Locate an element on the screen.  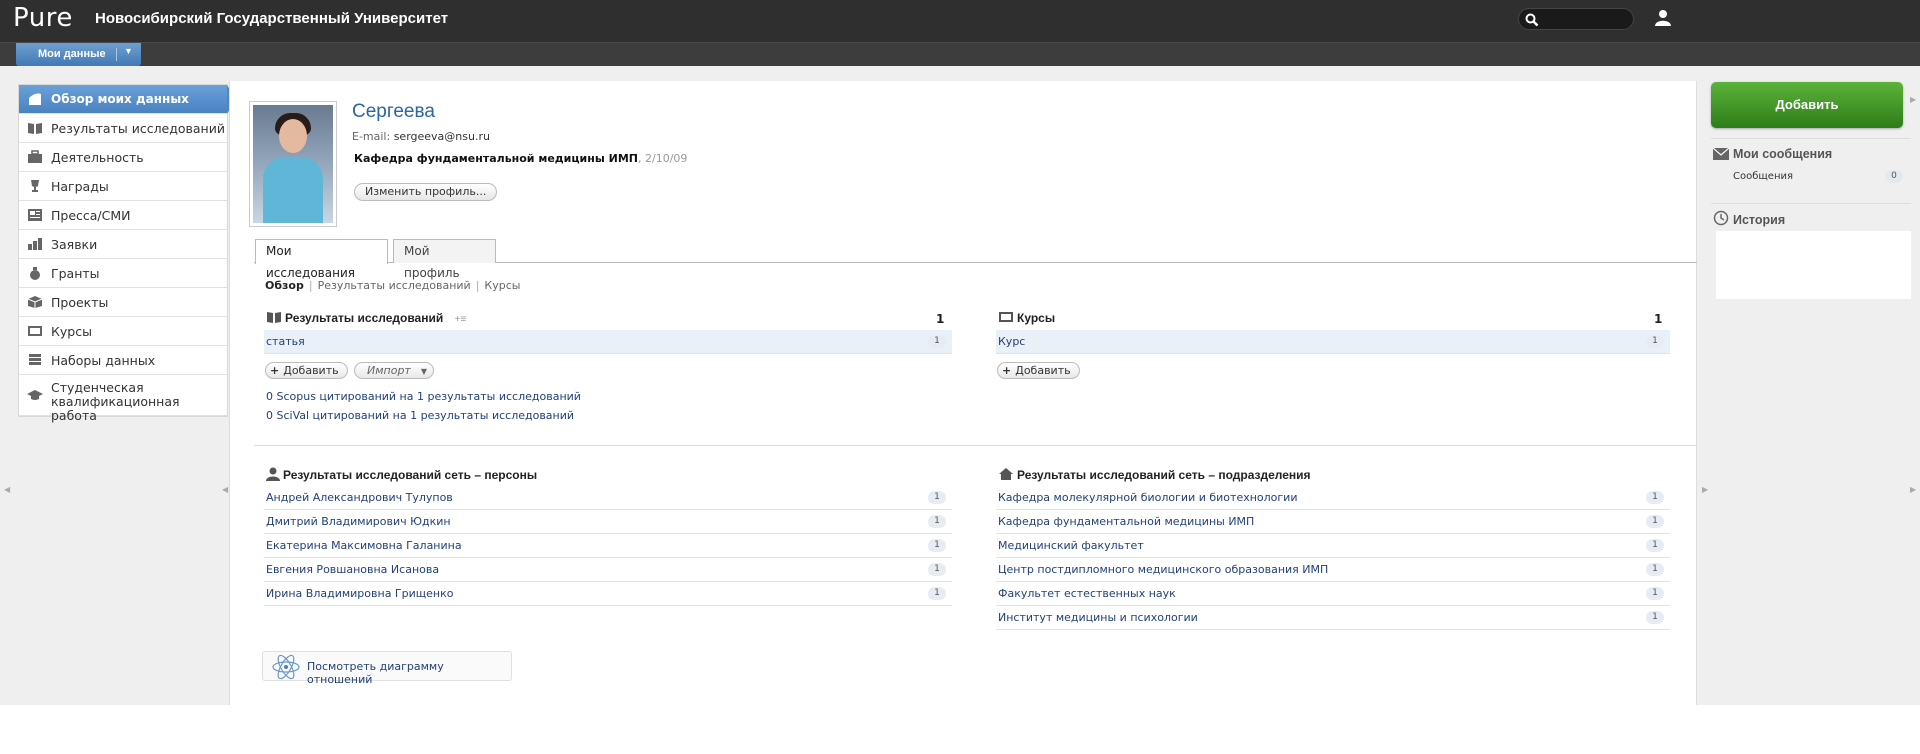
list-item-label: Медицинский факультет is located at coordinates (1071, 545).